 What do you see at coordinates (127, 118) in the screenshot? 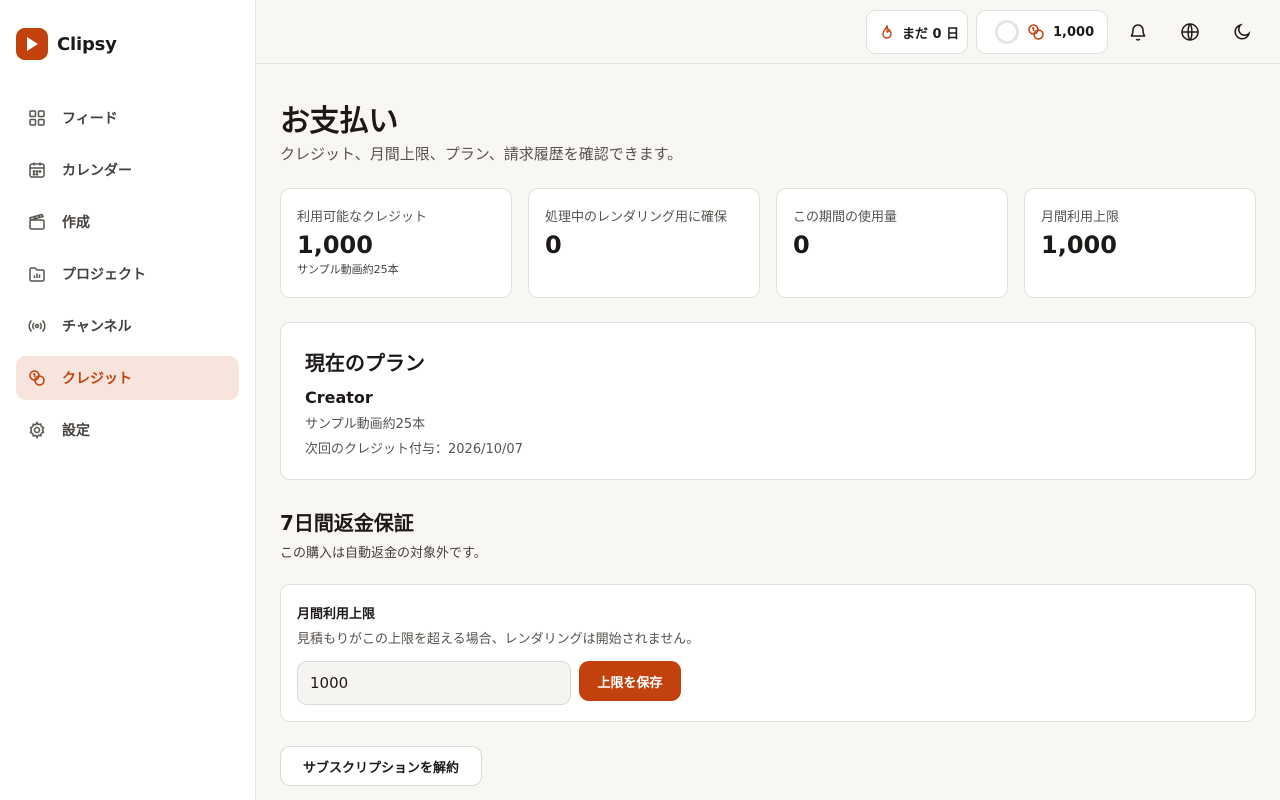
I see `sidebar-item-feed: フィード` at bounding box center [127, 118].